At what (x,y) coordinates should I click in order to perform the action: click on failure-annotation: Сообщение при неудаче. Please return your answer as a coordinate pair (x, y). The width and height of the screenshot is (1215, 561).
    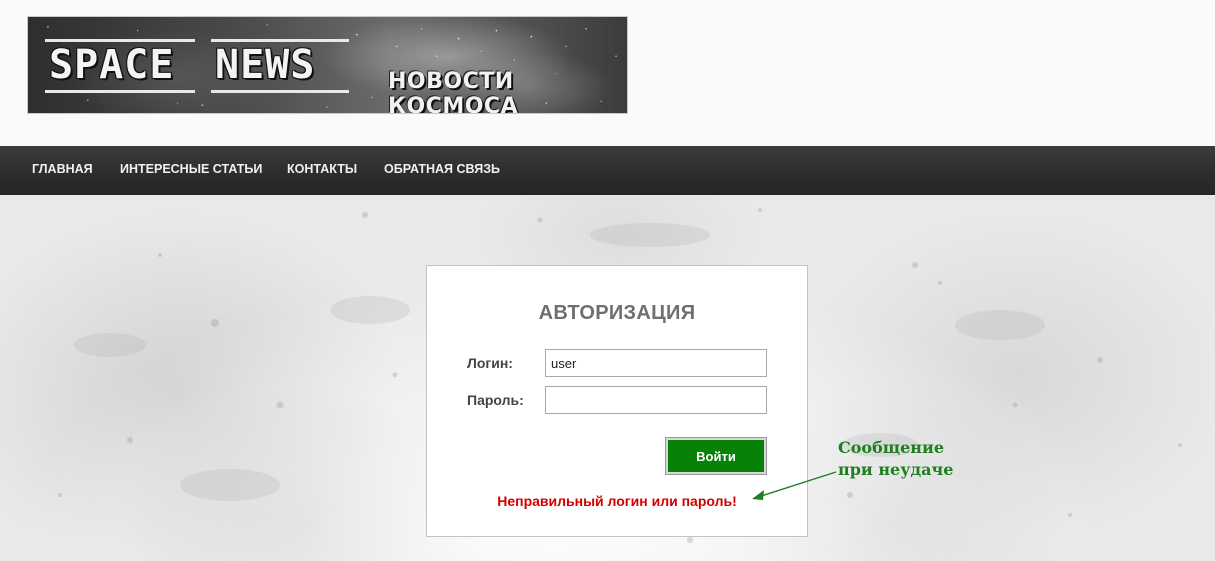
    Looking at the image, I should click on (895, 459).